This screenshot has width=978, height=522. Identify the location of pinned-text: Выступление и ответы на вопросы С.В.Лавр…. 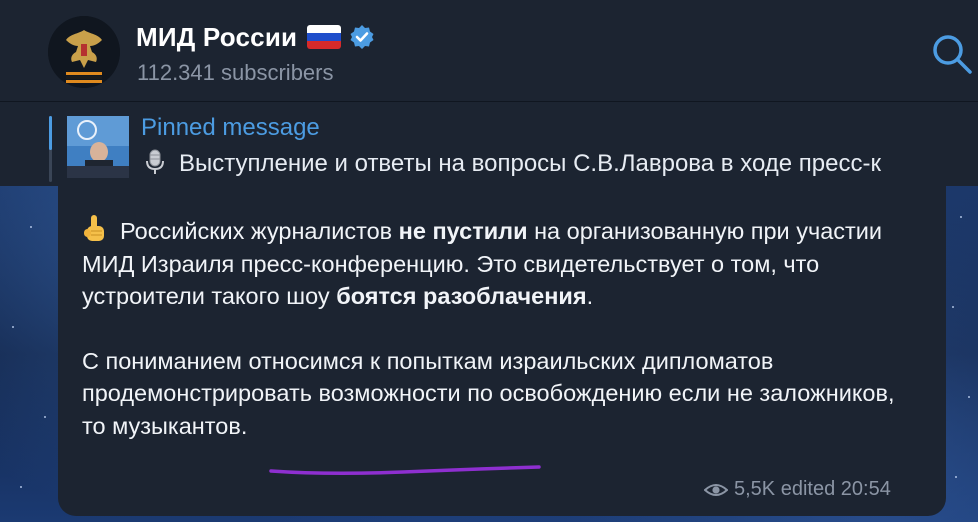
(530, 163).